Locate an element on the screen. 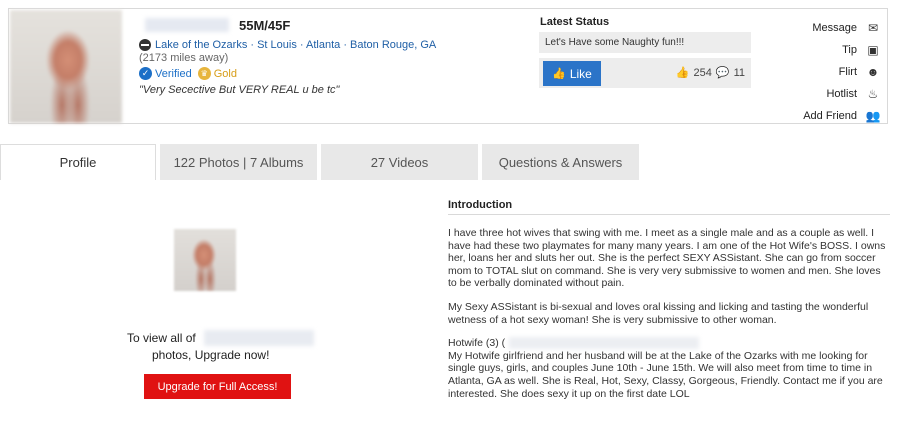 The height and width of the screenshot is (441, 900). verified-badge: Verified is located at coordinates (173, 74).